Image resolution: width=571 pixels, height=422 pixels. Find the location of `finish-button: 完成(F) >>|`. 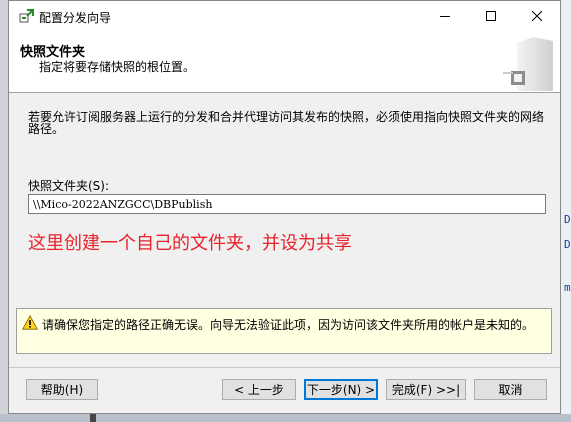

finish-button: 完成(F) >>| is located at coordinates (426, 389).